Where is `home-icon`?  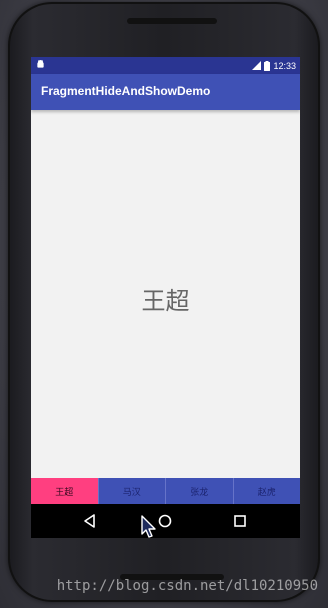
home-icon is located at coordinates (165, 521).